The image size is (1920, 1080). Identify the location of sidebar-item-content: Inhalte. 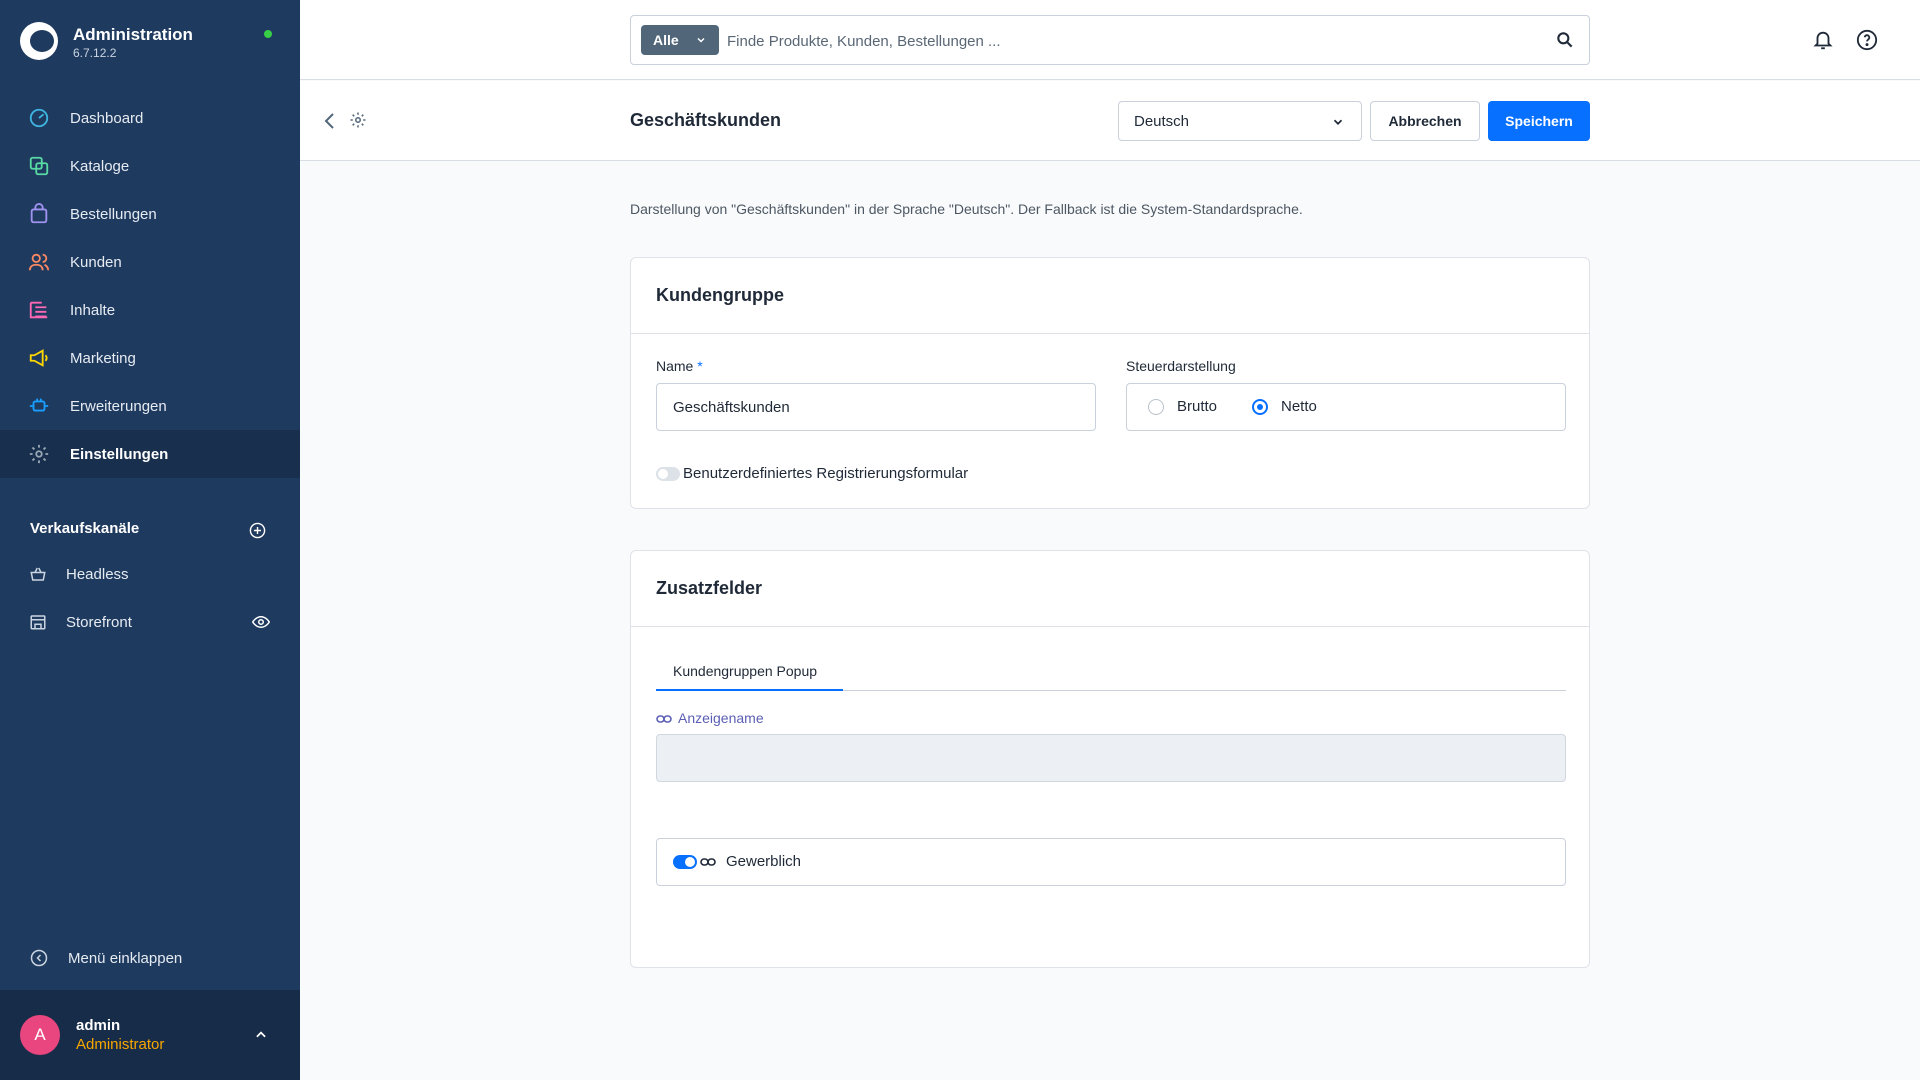
(150, 310).